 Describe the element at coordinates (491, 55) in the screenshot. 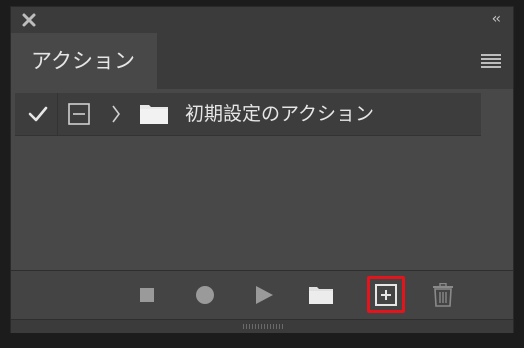

I see `hamburger-menu-icon` at that location.